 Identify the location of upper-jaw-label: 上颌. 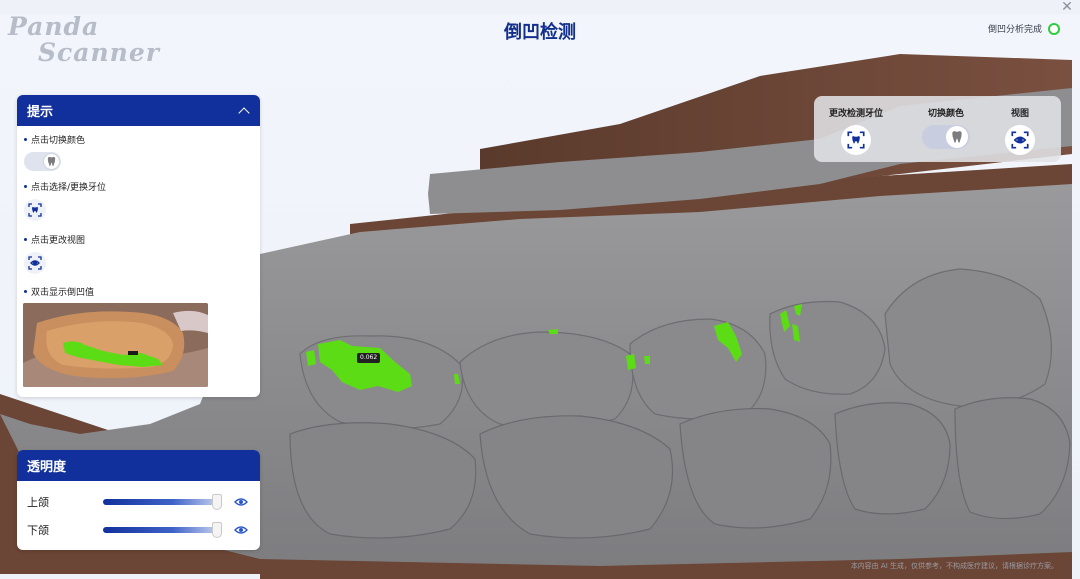
(38, 502).